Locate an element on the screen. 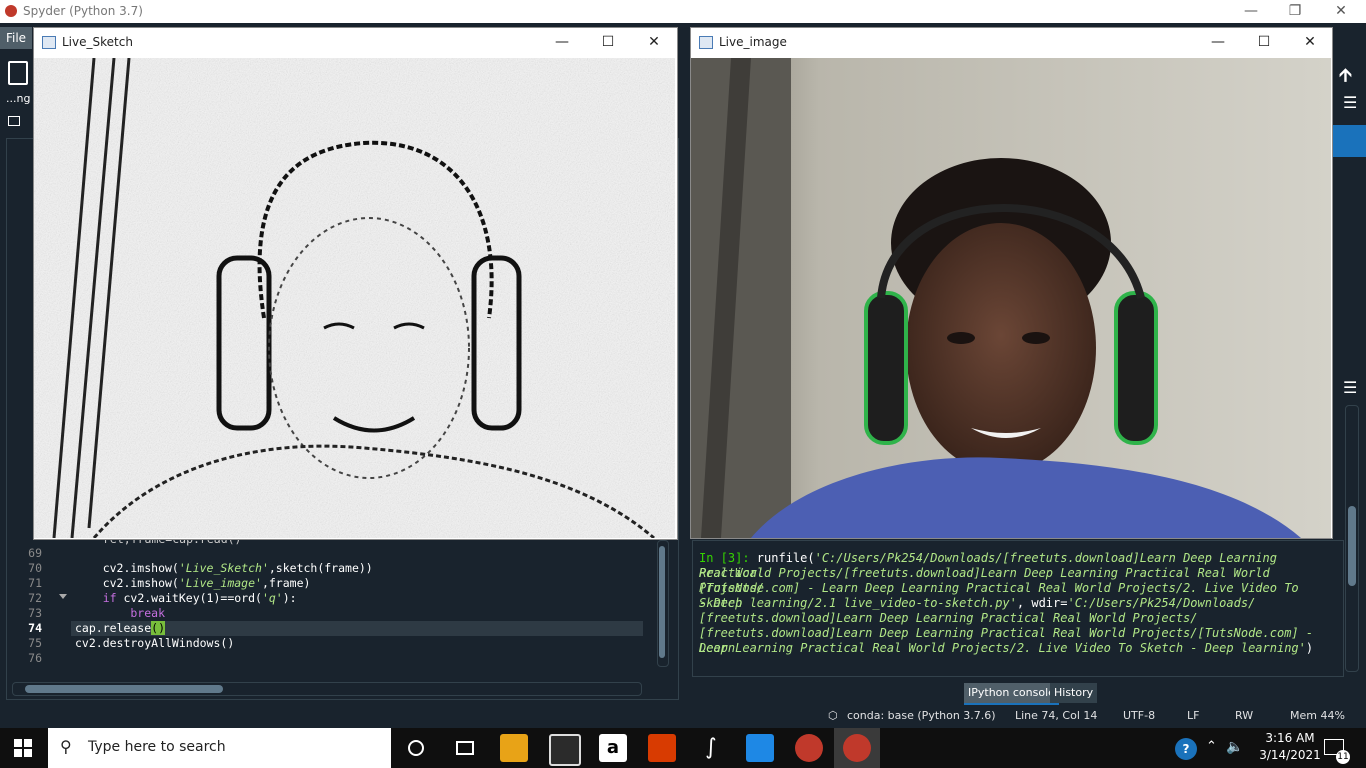 The height and width of the screenshot is (768, 1366). line-number: 73 is located at coordinates (35, 613).